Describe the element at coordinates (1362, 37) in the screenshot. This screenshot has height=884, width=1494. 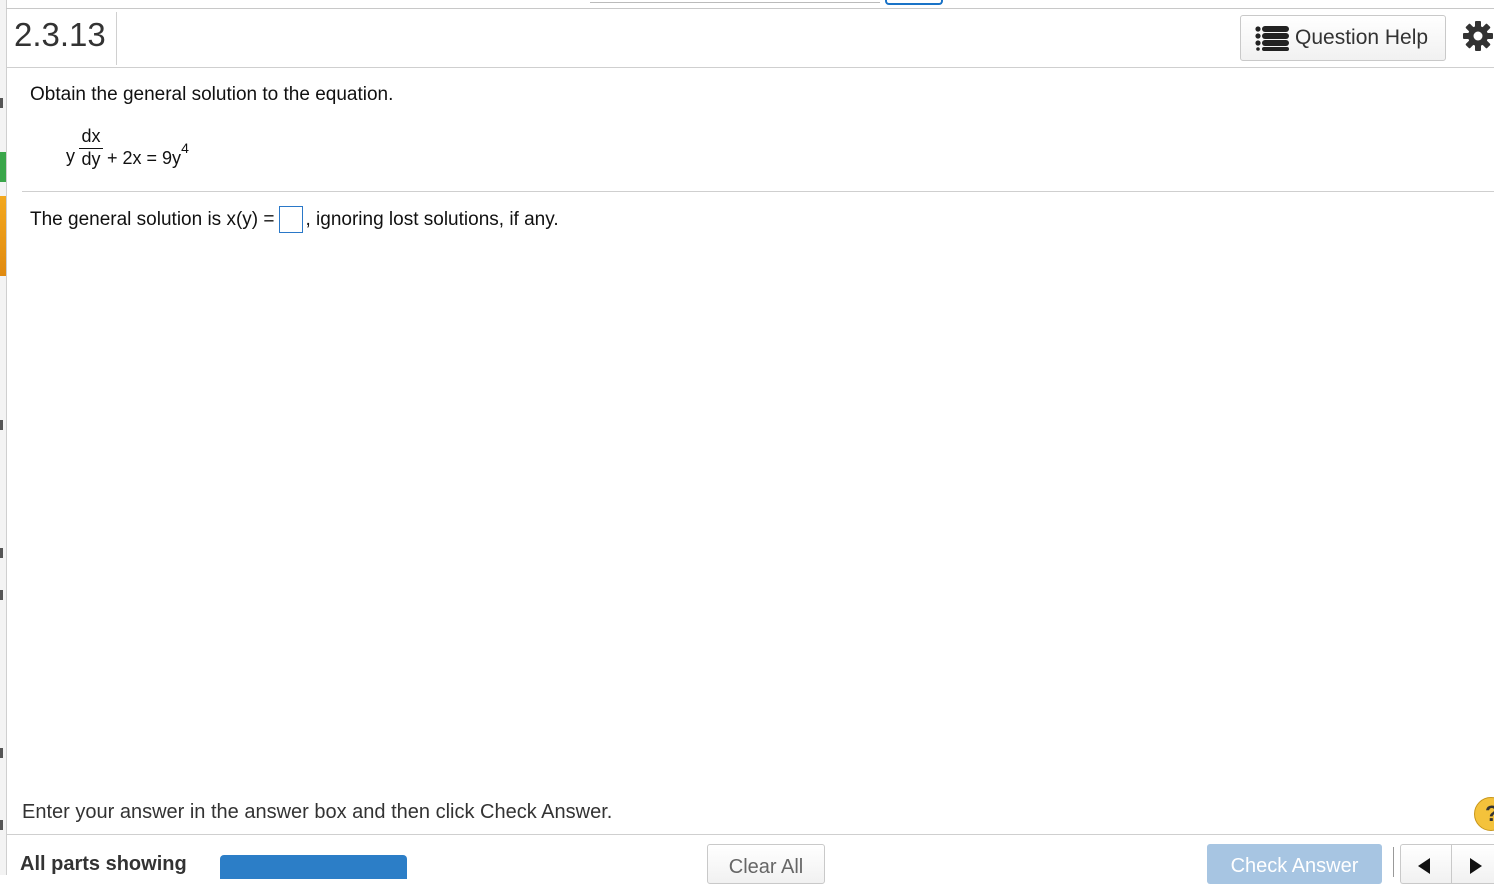
I see `question-help-label: Question Help` at that location.